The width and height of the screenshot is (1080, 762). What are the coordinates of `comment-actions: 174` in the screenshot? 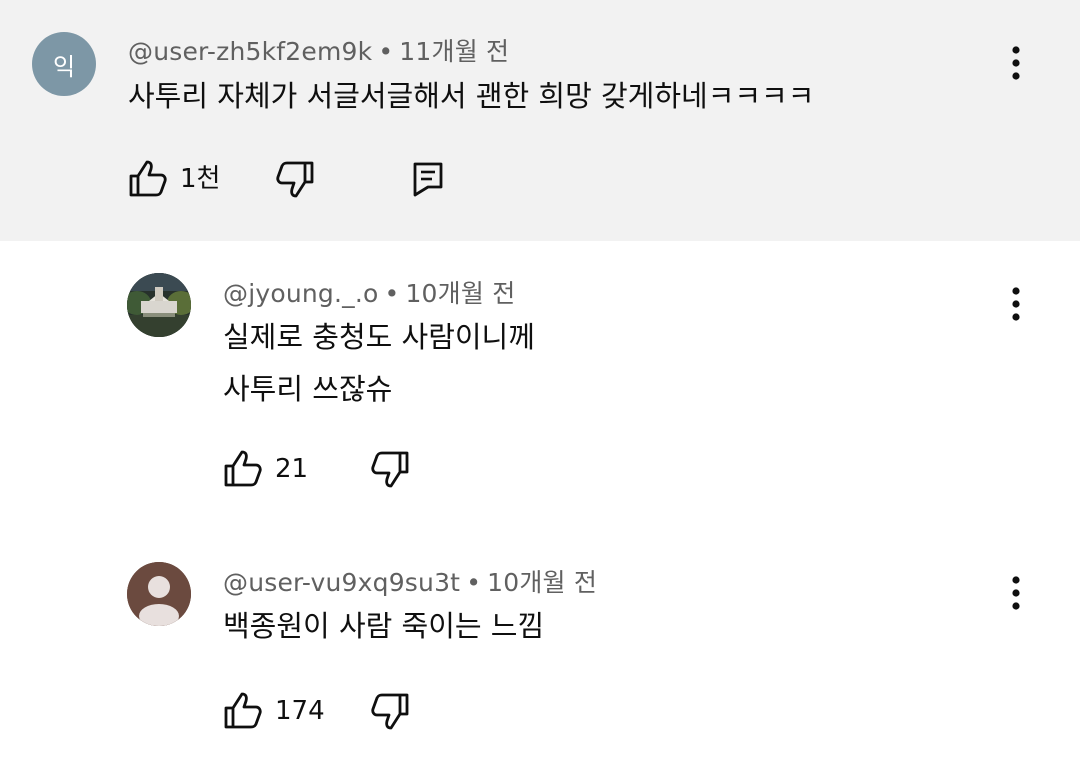 It's located at (540, 712).